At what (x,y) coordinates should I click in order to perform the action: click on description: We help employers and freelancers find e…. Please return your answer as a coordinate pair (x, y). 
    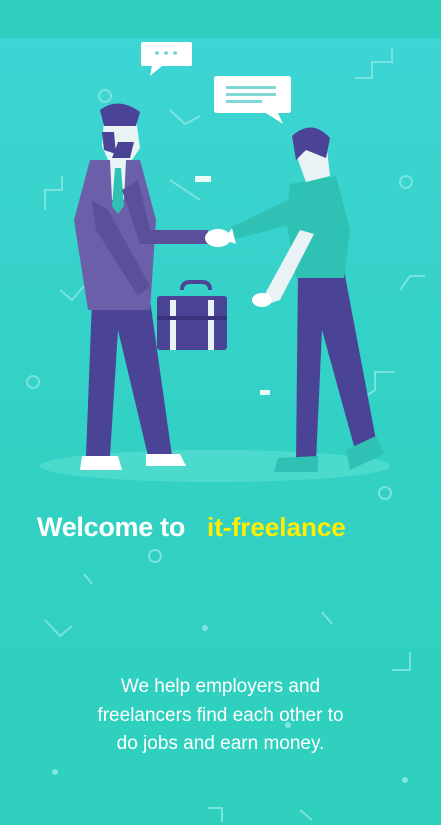
    Looking at the image, I should click on (220, 716).